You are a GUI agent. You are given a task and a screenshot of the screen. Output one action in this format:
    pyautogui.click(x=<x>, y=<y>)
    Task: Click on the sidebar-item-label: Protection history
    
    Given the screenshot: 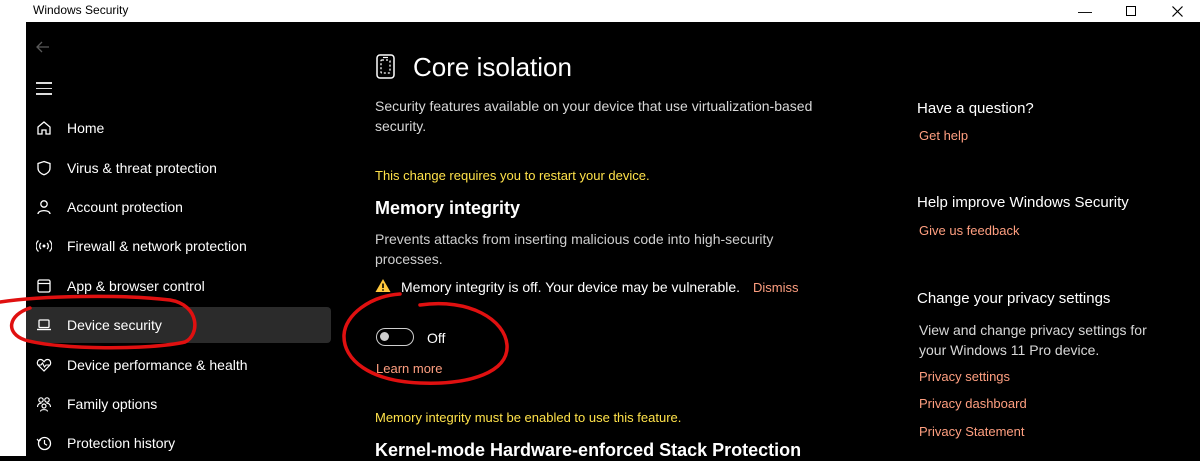 What is the action you would take?
    pyautogui.click(x=121, y=443)
    